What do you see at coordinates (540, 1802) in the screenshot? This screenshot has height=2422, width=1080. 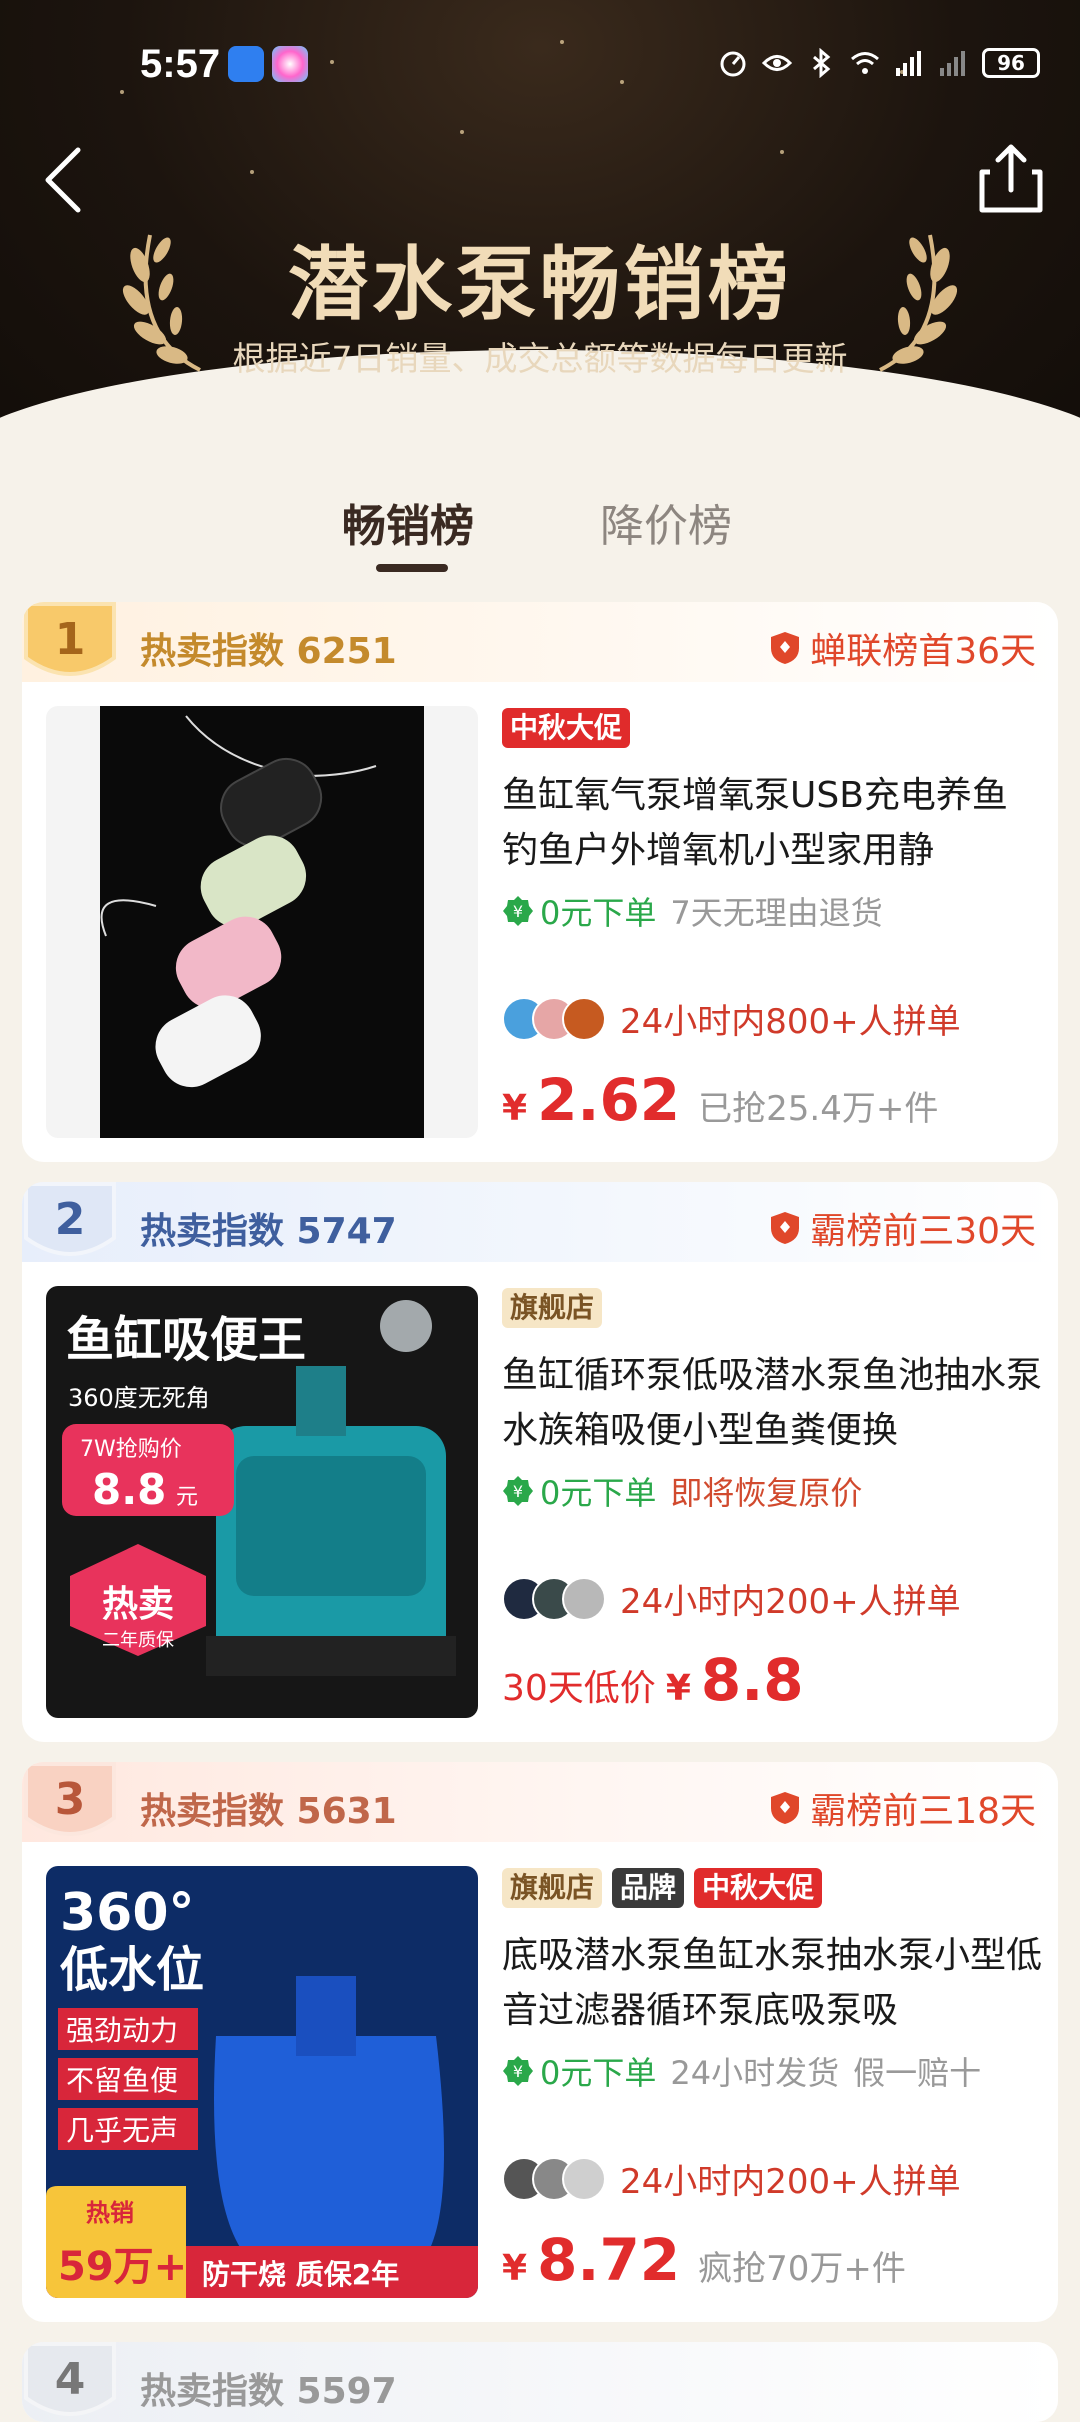 I see `card-header: 3 热卖指数 5631 霸榜前三18天` at bounding box center [540, 1802].